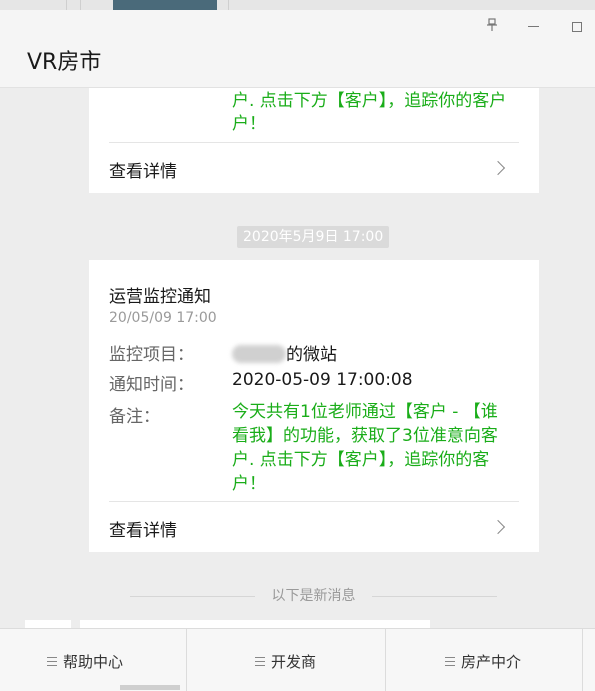 The image size is (595, 691). What do you see at coordinates (313, 237) in the screenshot?
I see `timestamp-badge: 2020年5月9日 17:00` at bounding box center [313, 237].